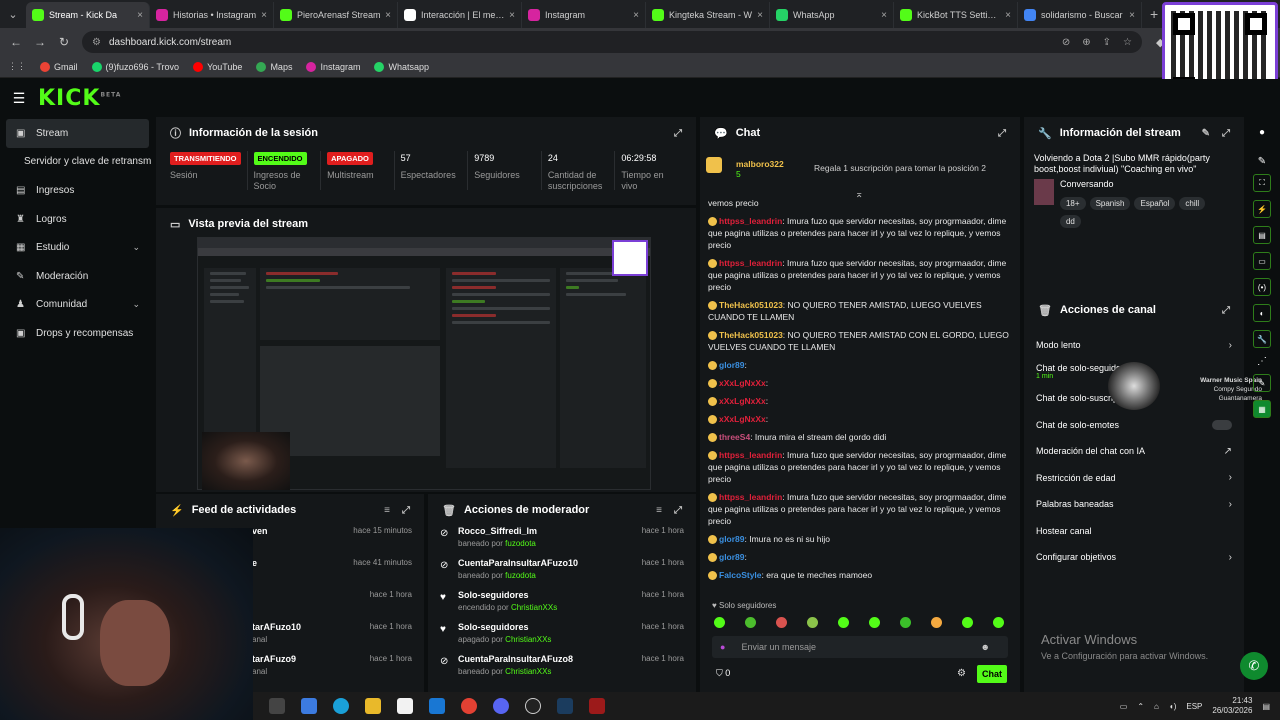  What do you see at coordinates (1086, 42) in the screenshot?
I see `zoom-icon: ⊕` at bounding box center [1086, 42].